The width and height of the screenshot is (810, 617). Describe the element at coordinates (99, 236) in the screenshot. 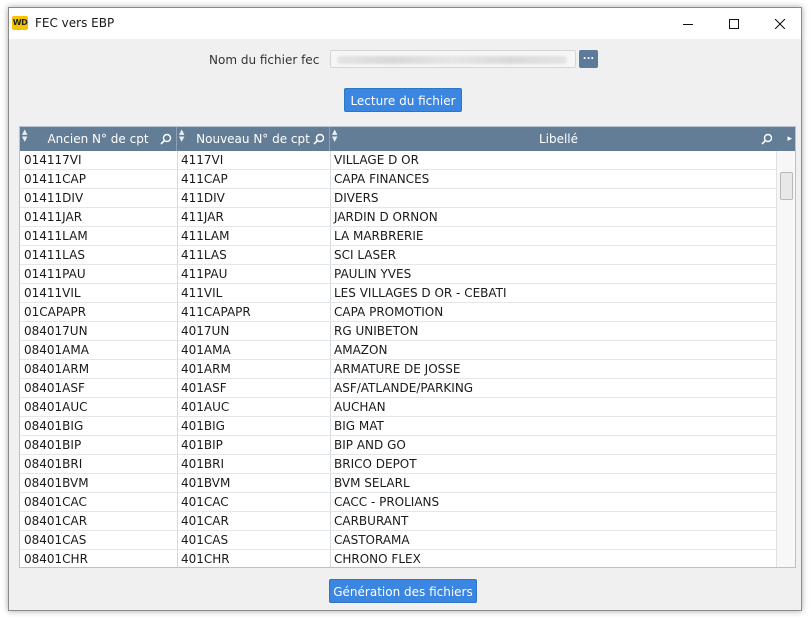

I see `old-account-cell: 01411LAM` at that location.